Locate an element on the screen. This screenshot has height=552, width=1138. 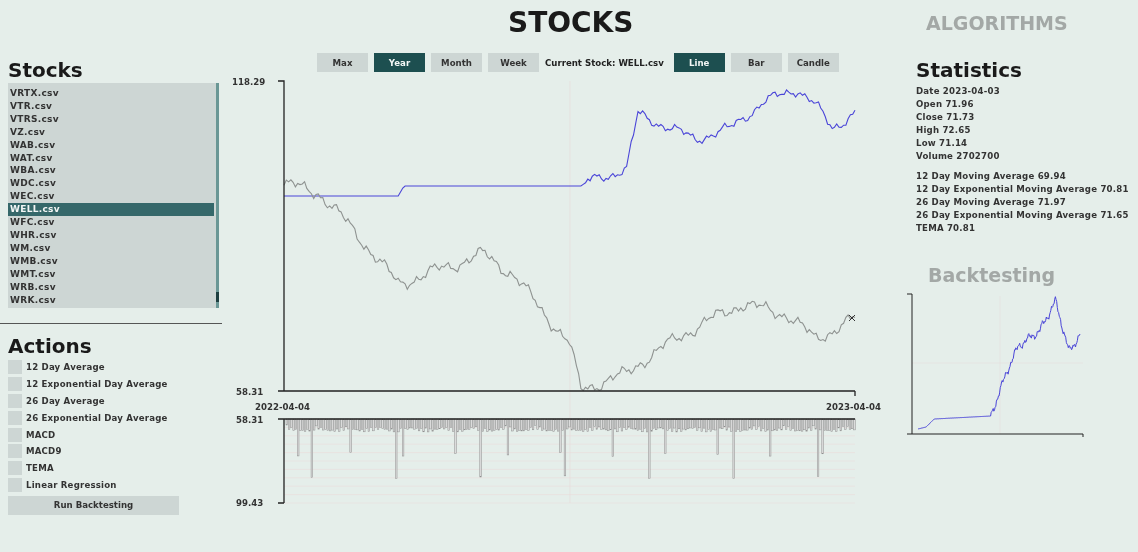
chart-type-button: Line is located at coordinates (699, 62).